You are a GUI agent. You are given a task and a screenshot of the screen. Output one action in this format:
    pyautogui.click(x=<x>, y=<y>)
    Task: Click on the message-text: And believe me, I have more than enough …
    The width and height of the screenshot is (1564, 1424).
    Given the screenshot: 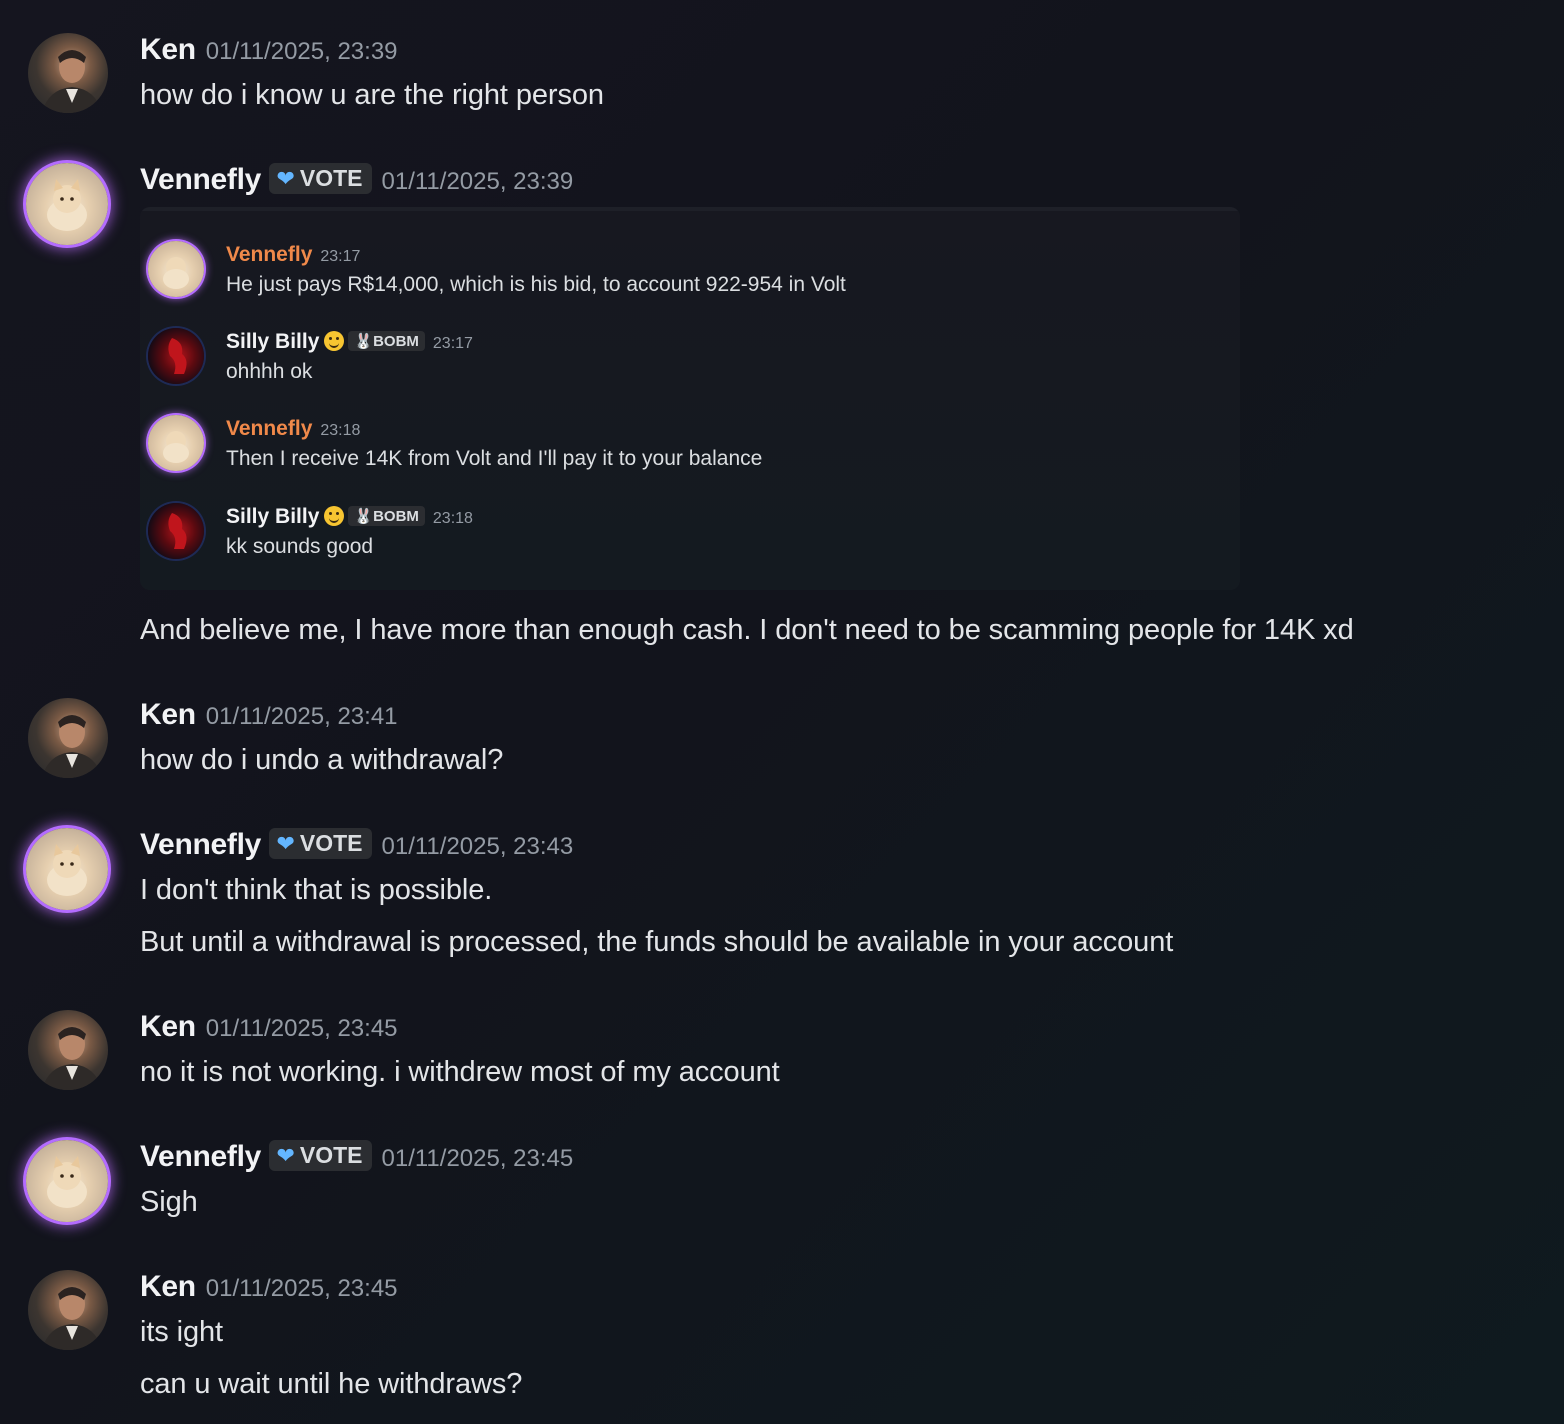 What is the action you would take?
    pyautogui.click(x=747, y=630)
    